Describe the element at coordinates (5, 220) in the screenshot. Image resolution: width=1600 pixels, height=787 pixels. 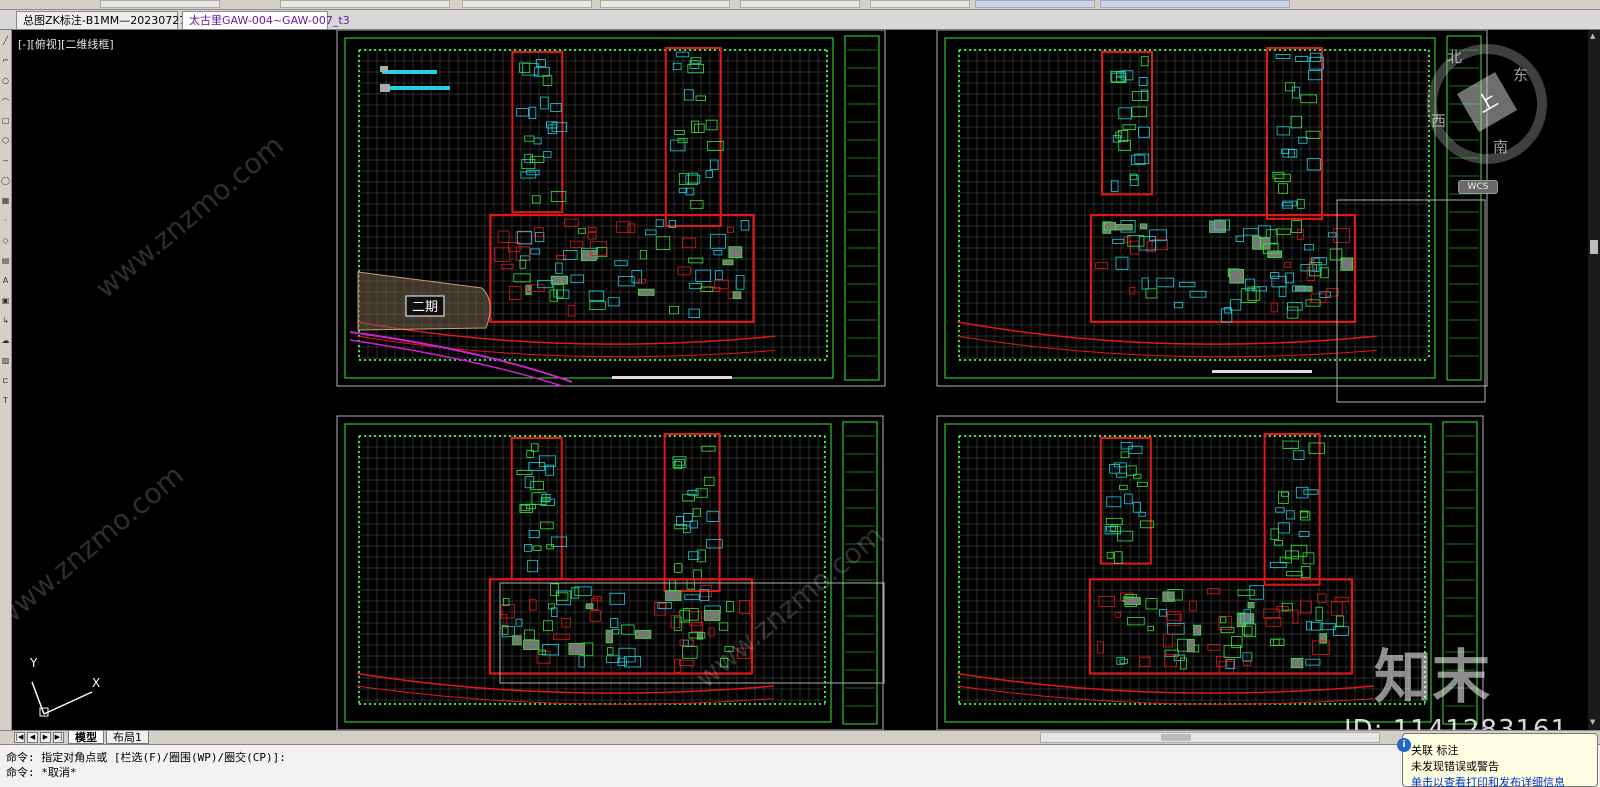
I see `point-tool-icon: ·` at that location.